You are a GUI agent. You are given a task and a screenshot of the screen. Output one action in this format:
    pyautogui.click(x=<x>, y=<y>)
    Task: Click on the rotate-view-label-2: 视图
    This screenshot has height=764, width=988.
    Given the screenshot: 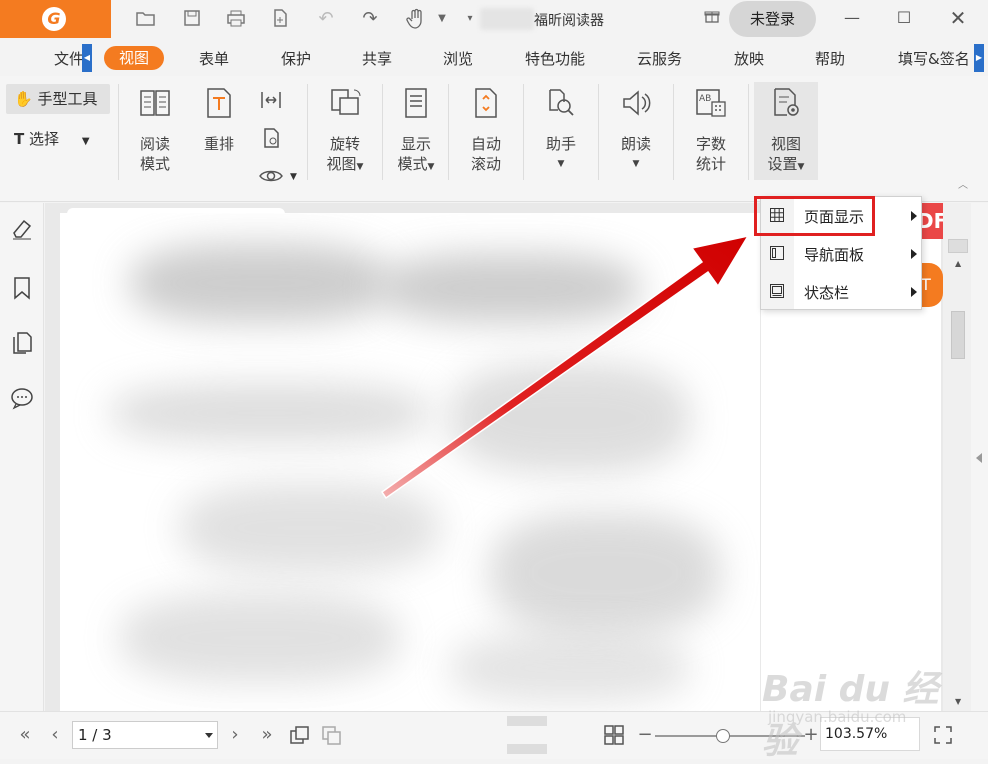 What is the action you would take?
    pyautogui.click(x=341, y=164)
    